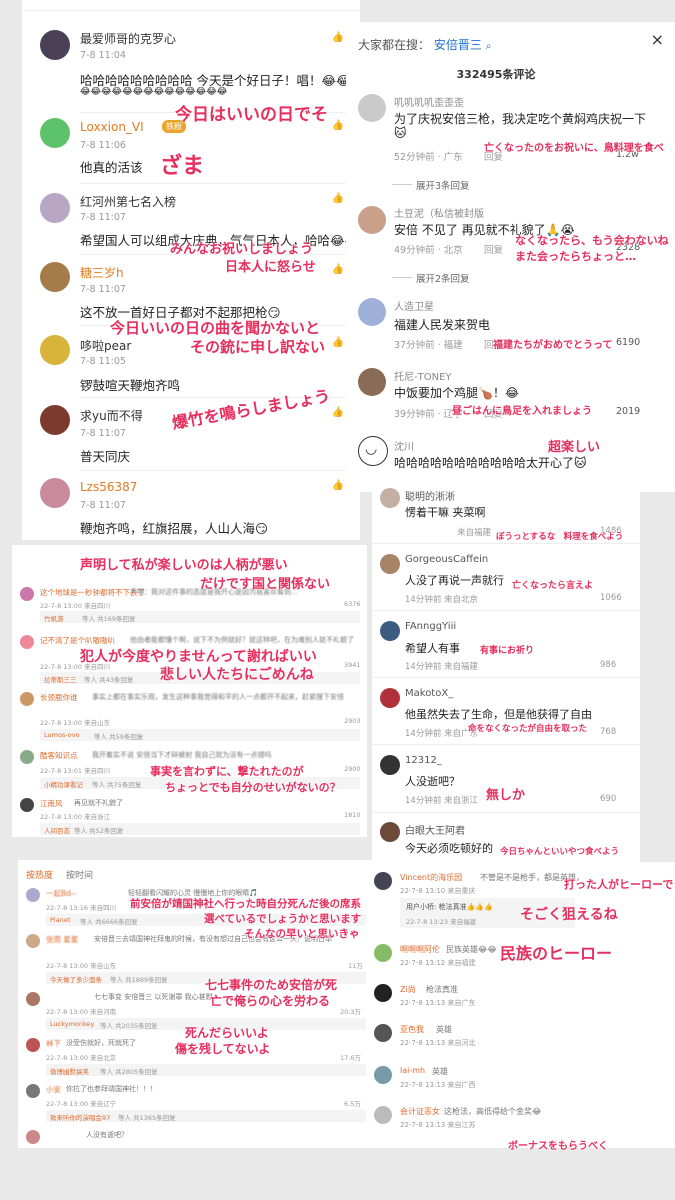 The height and width of the screenshot is (1200, 675). I want to click on reply-author: 微博幽默搞笑, so click(69, 1071).